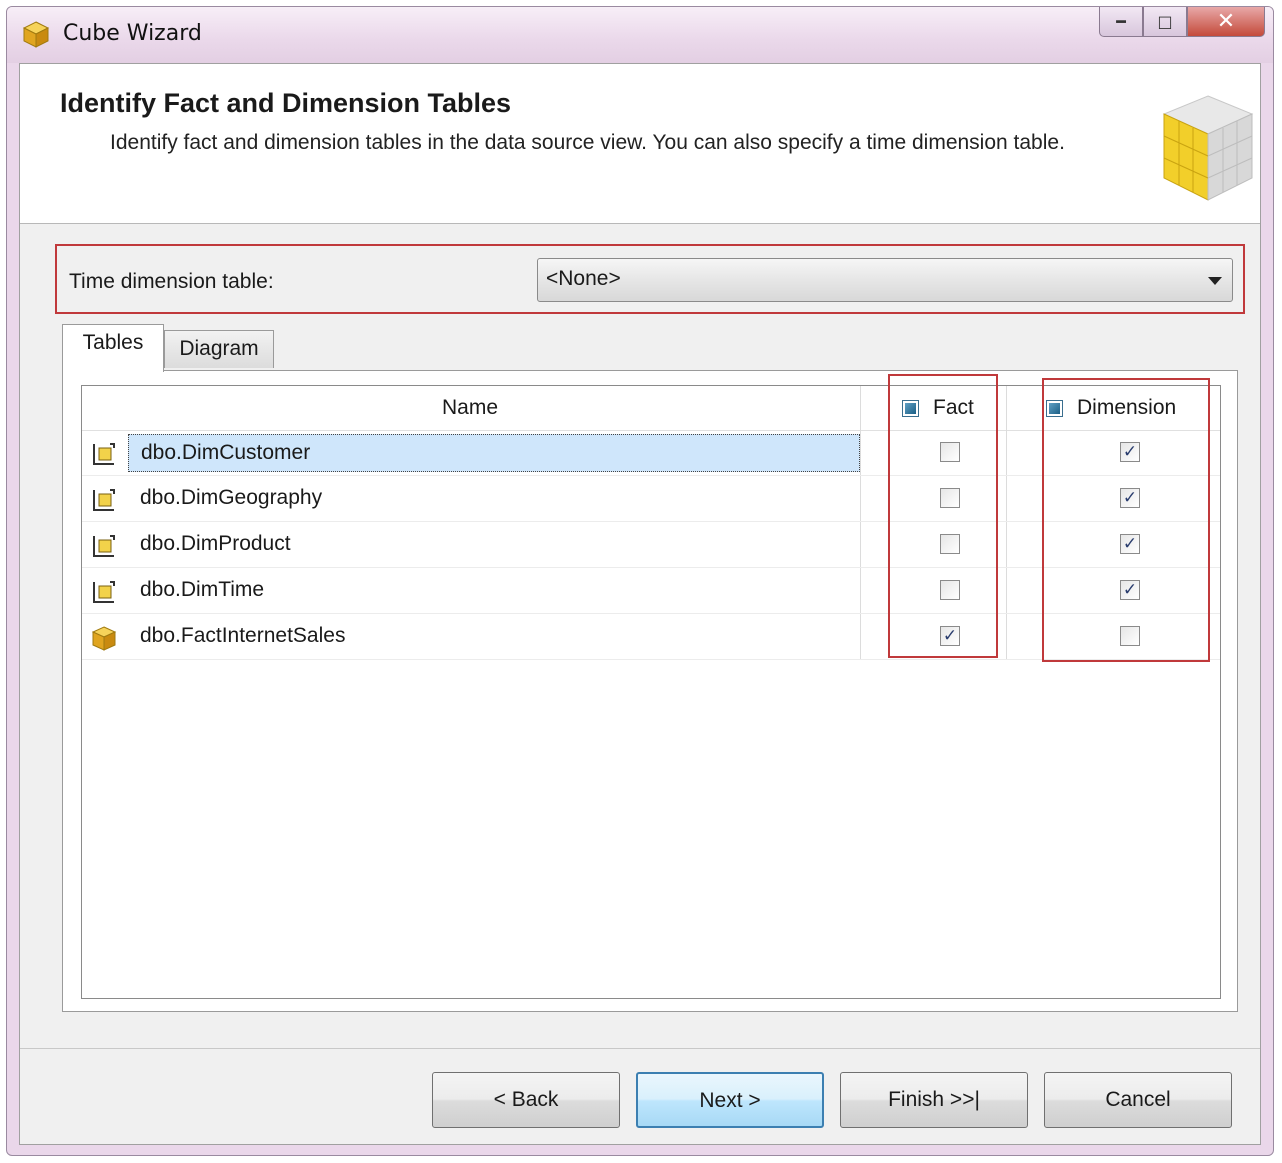 This screenshot has height=1163, width=1282. Describe the element at coordinates (132, 33) in the screenshot. I see `window-title: Cube Wizard` at that location.